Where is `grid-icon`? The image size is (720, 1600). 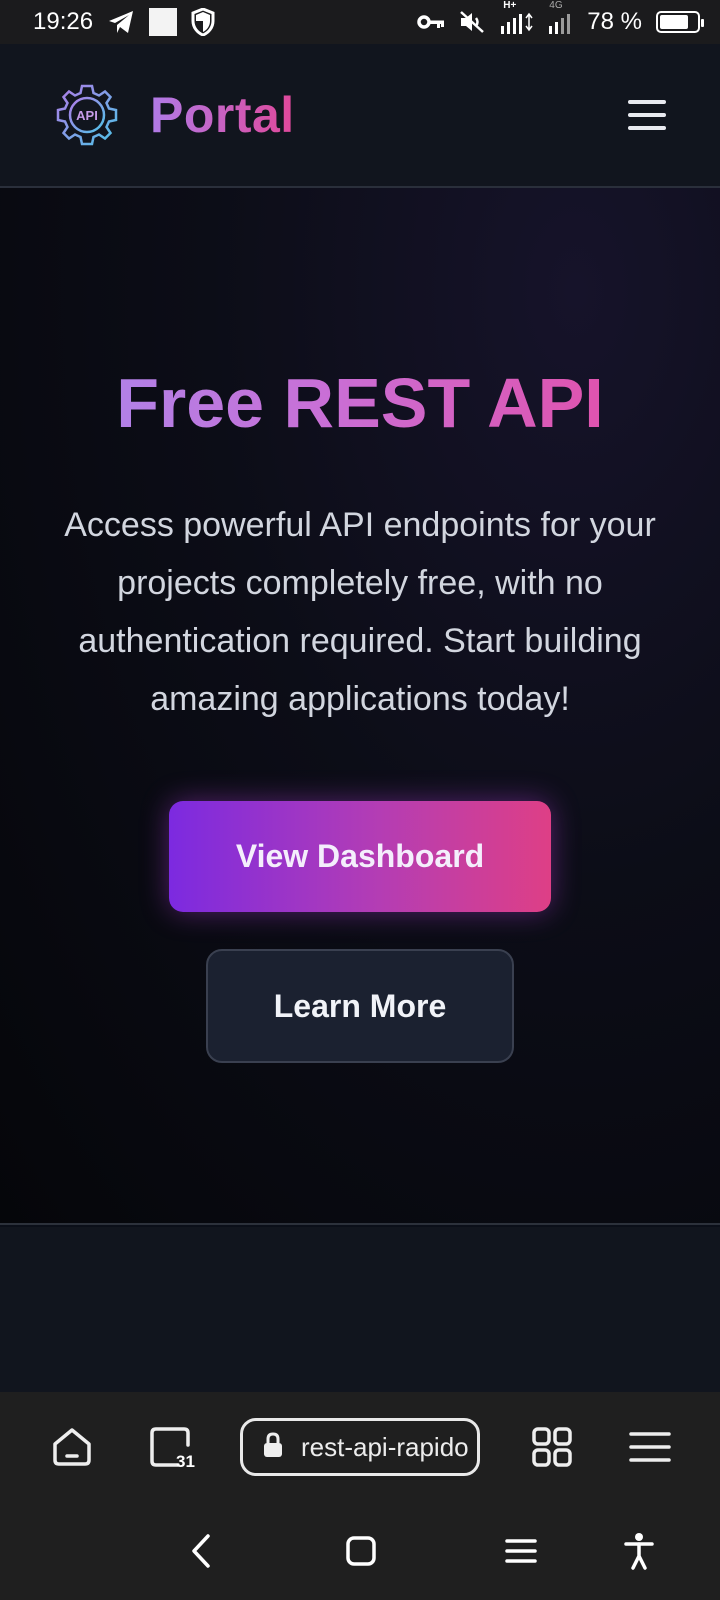
grid-icon is located at coordinates (552, 1447).